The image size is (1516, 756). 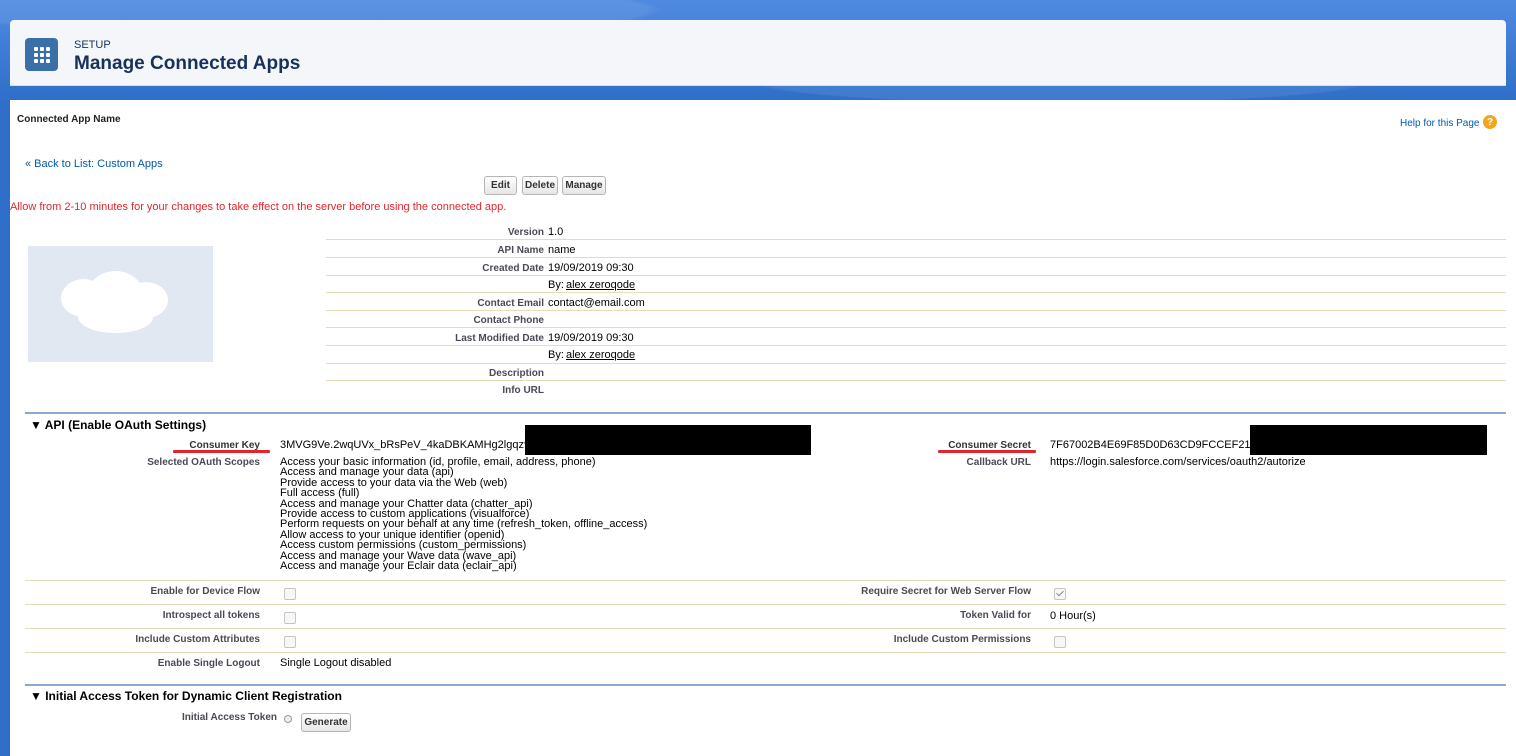 I want to click on custom-attributes-label: Include Custom Attributes, so click(x=197, y=639).